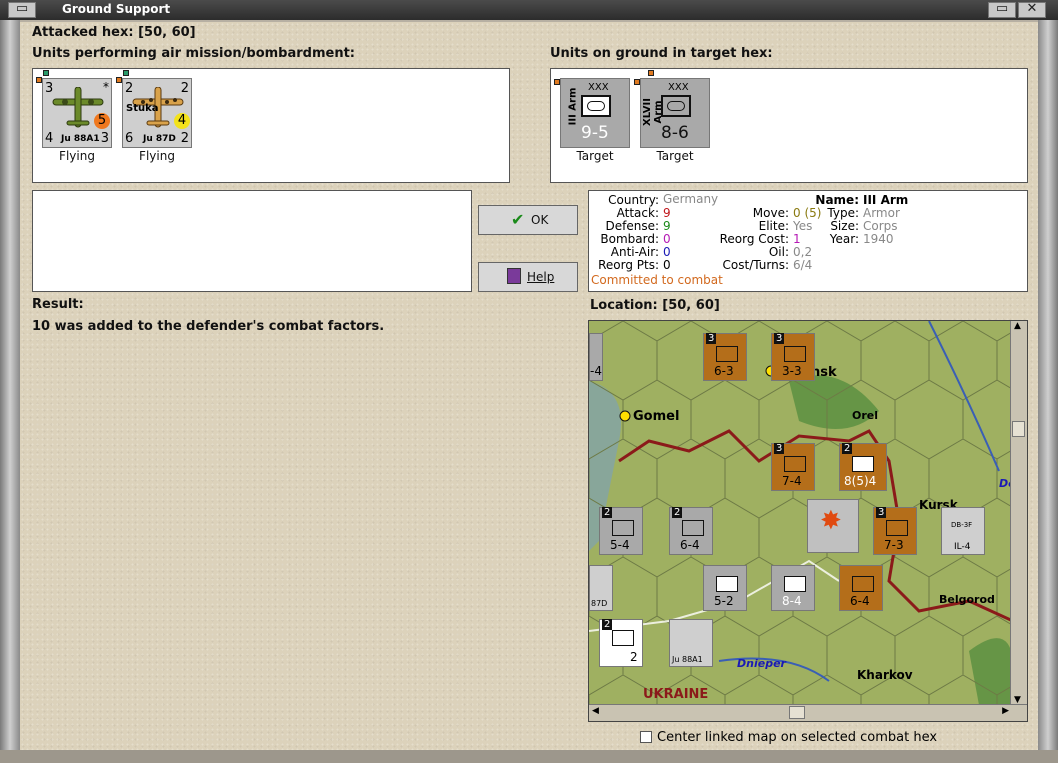 The width and height of the screenshot is (1058, 763). What do you see at coordinates (803, 252) in the screenshot?
I see `oil-value: 0,2` at bounding box center [803, 252].